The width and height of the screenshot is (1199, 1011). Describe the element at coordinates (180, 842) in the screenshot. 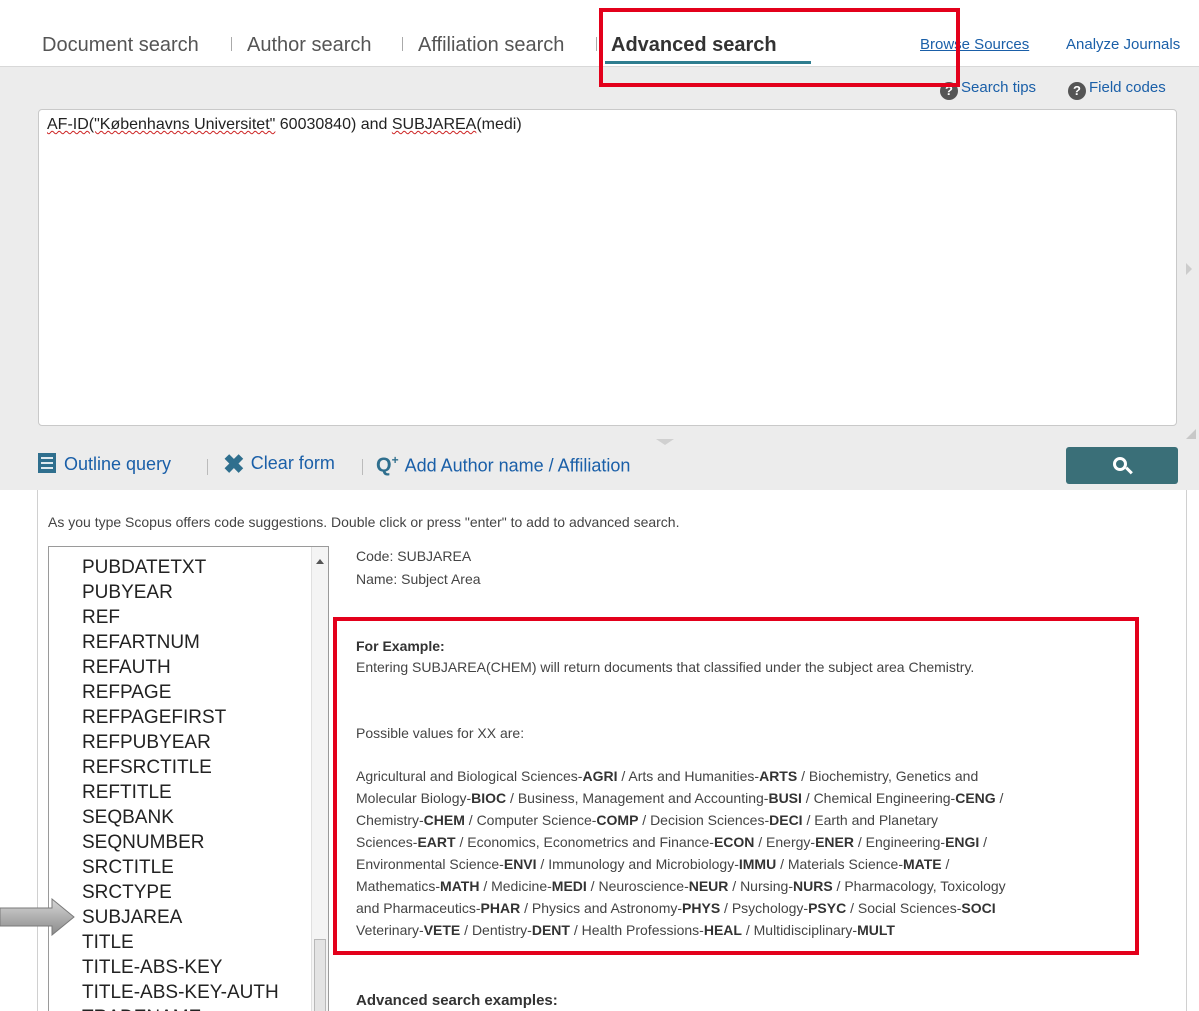

I see `field-code-item: SEQNUMBER` at that location.